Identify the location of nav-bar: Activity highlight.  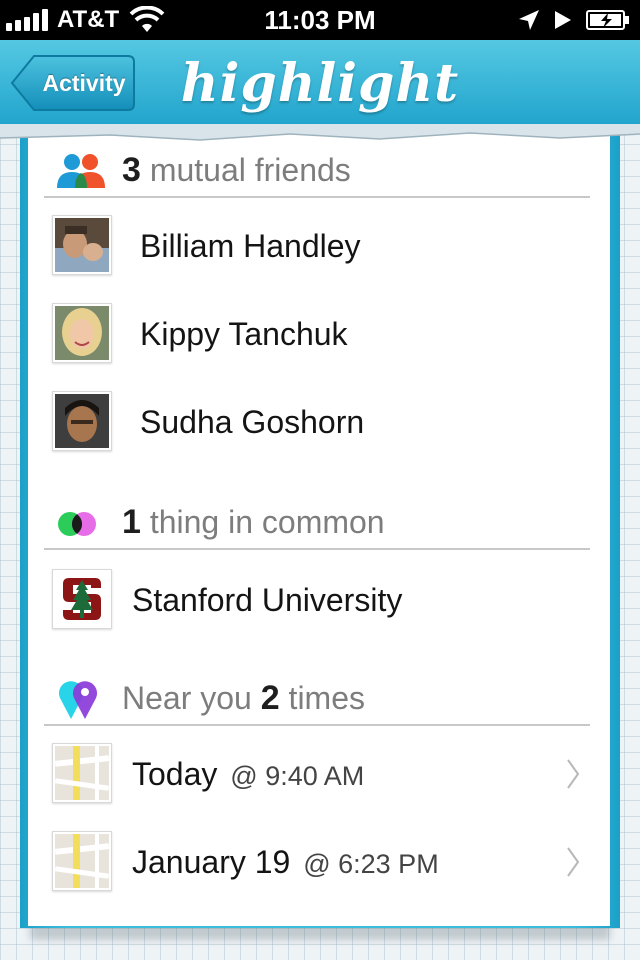
(320, 84).